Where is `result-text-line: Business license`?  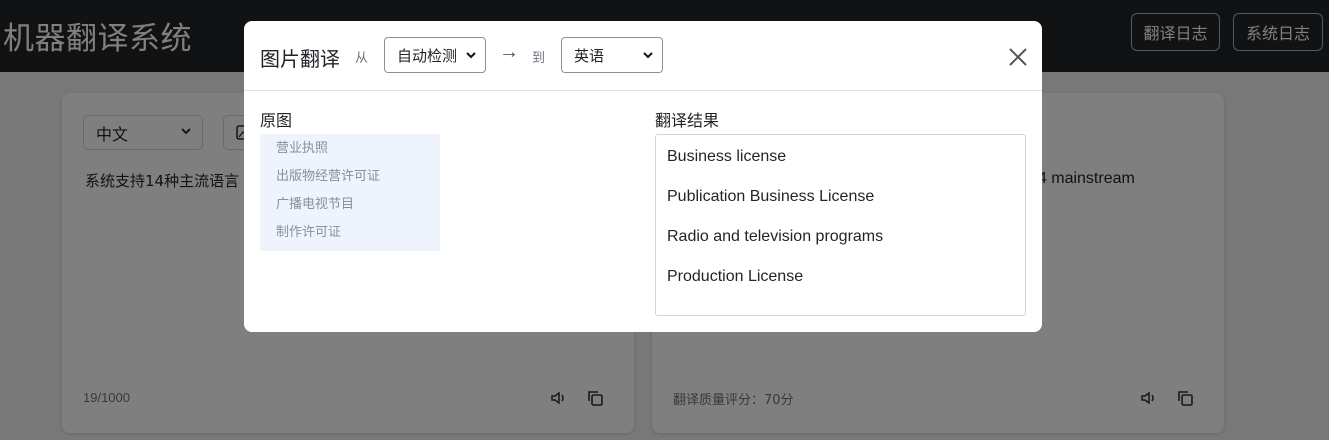 result-text-line: Business license is located at coordinates (727, 156).